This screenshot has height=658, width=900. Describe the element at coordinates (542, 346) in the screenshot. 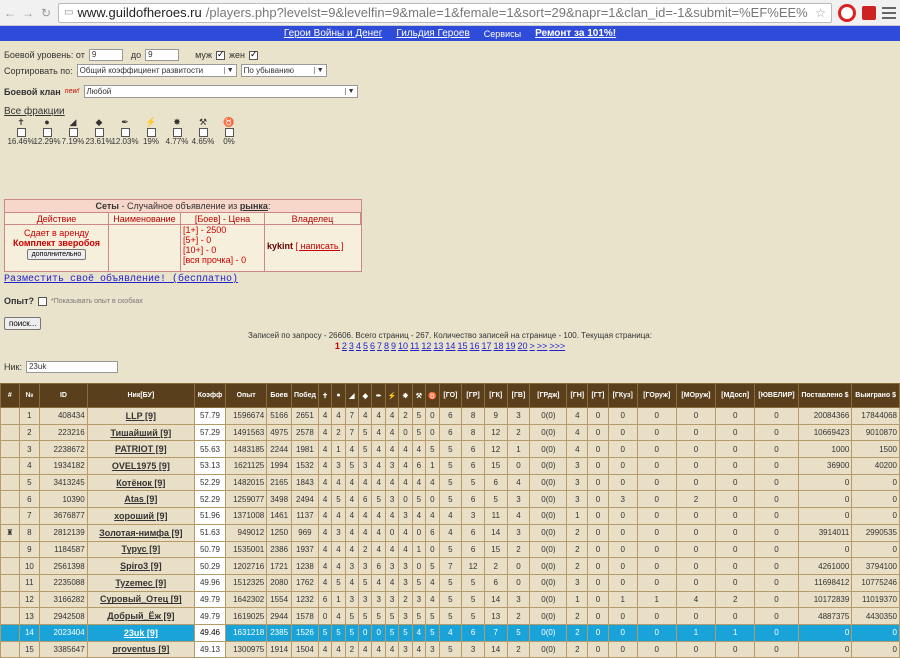

I see `page-link: >>` at that location.